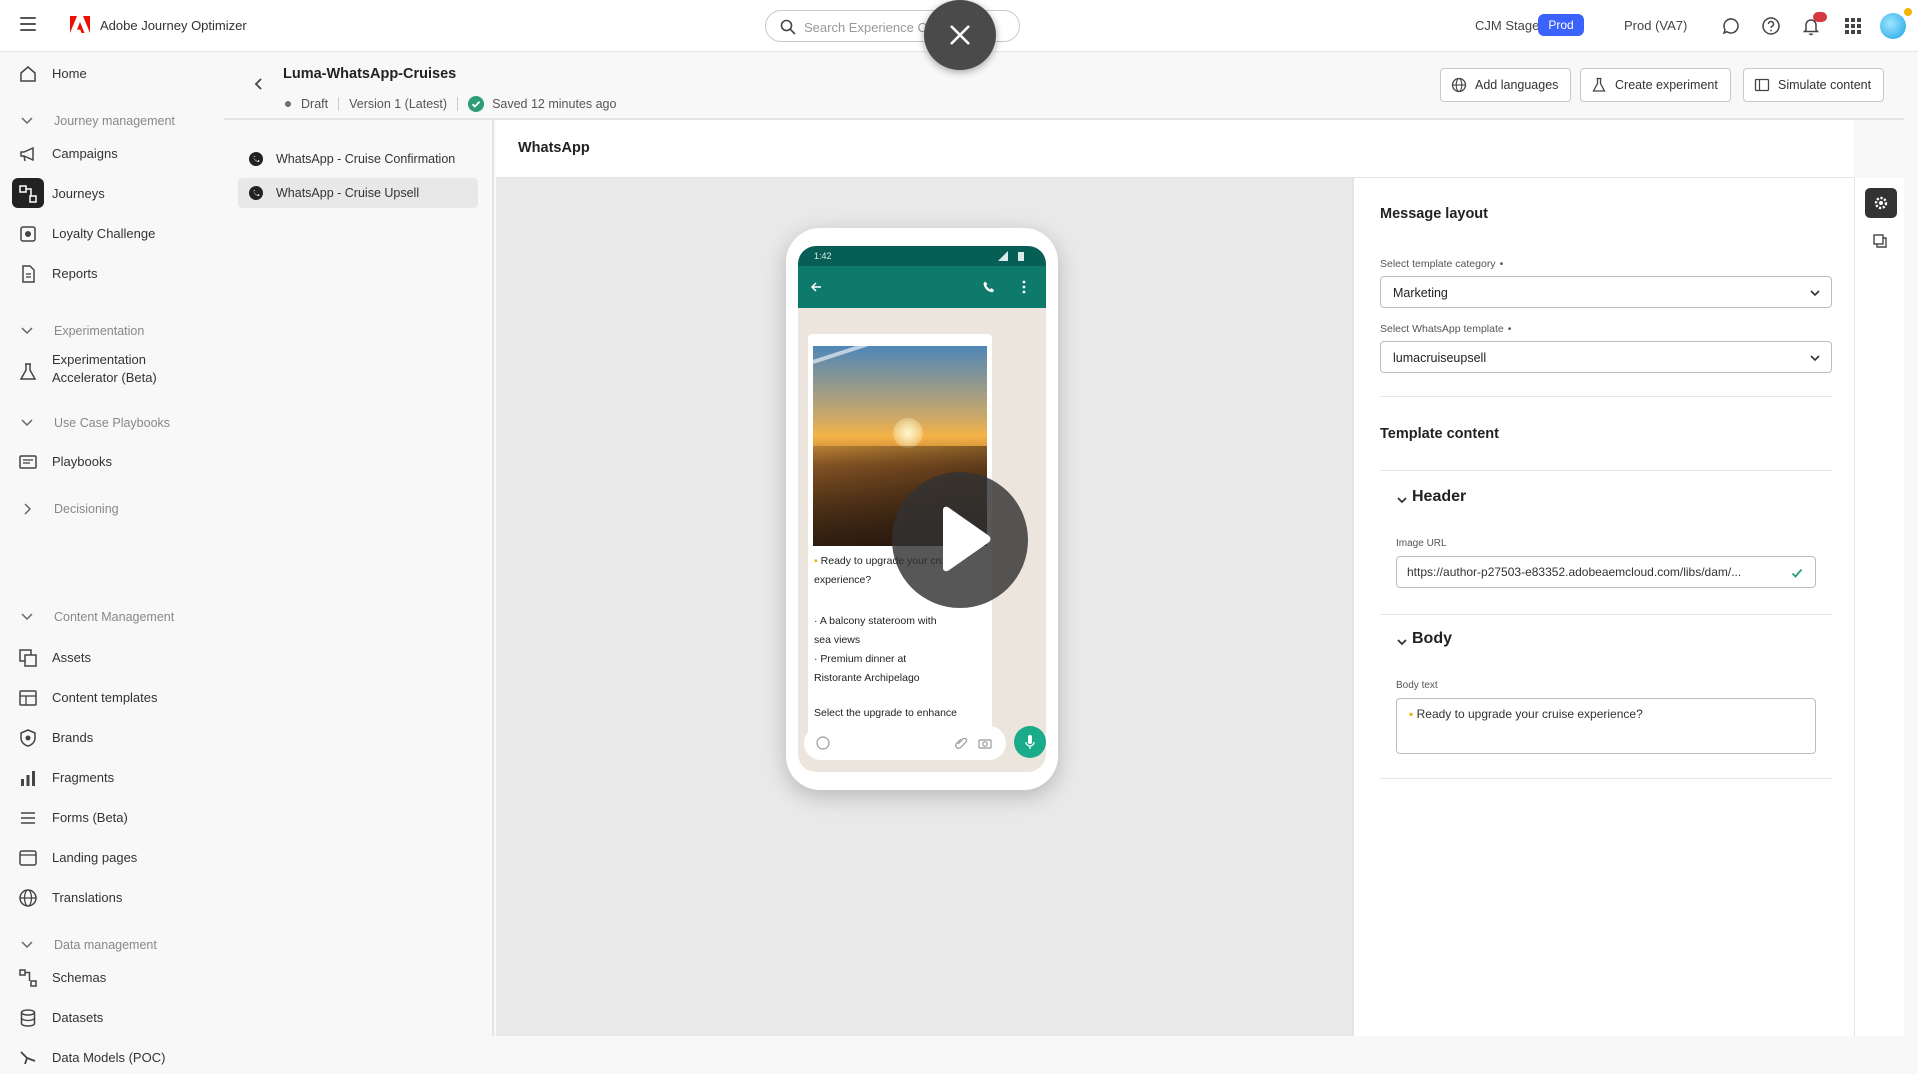 This screenshot has width=1918, height=1074. I want to click on nav-section-content-management: Content Management, so click(120, 618).